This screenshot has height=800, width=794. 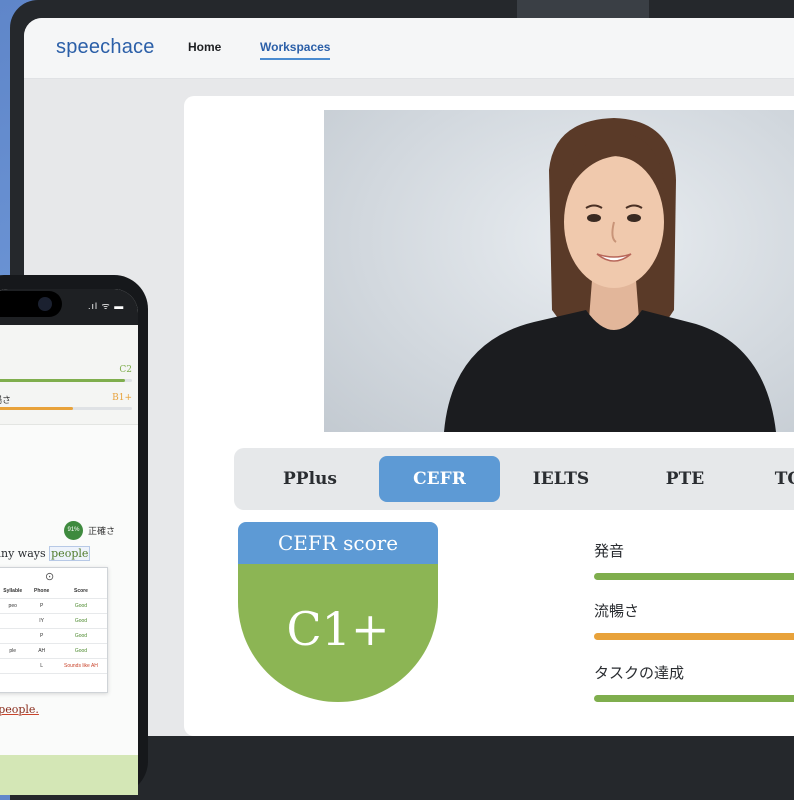 I want to click on metric-fluency: 流暢さ, so click(x=694, y=620).